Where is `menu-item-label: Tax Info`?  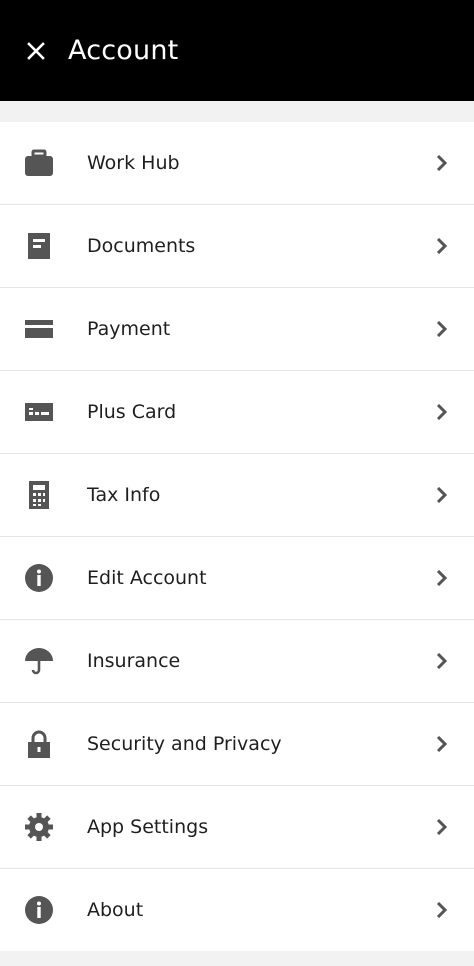 menu-item-label: Tax Info is located at coordinates (124, 495).